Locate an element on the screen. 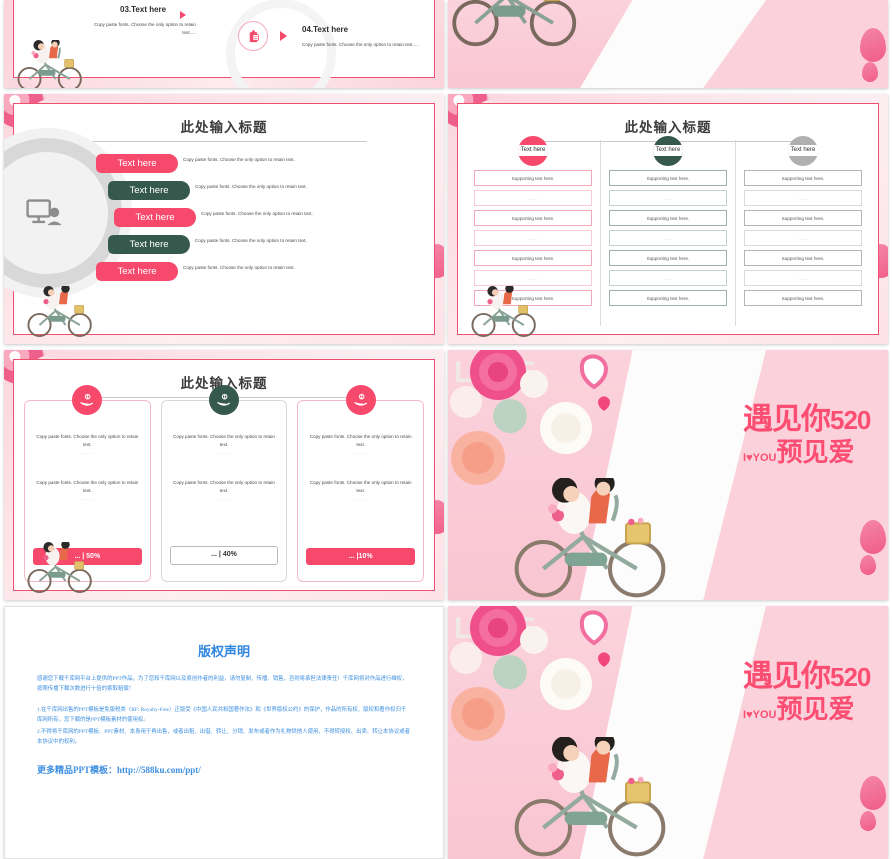  pill-label-3: Text here is located at coordinates (155, 217).